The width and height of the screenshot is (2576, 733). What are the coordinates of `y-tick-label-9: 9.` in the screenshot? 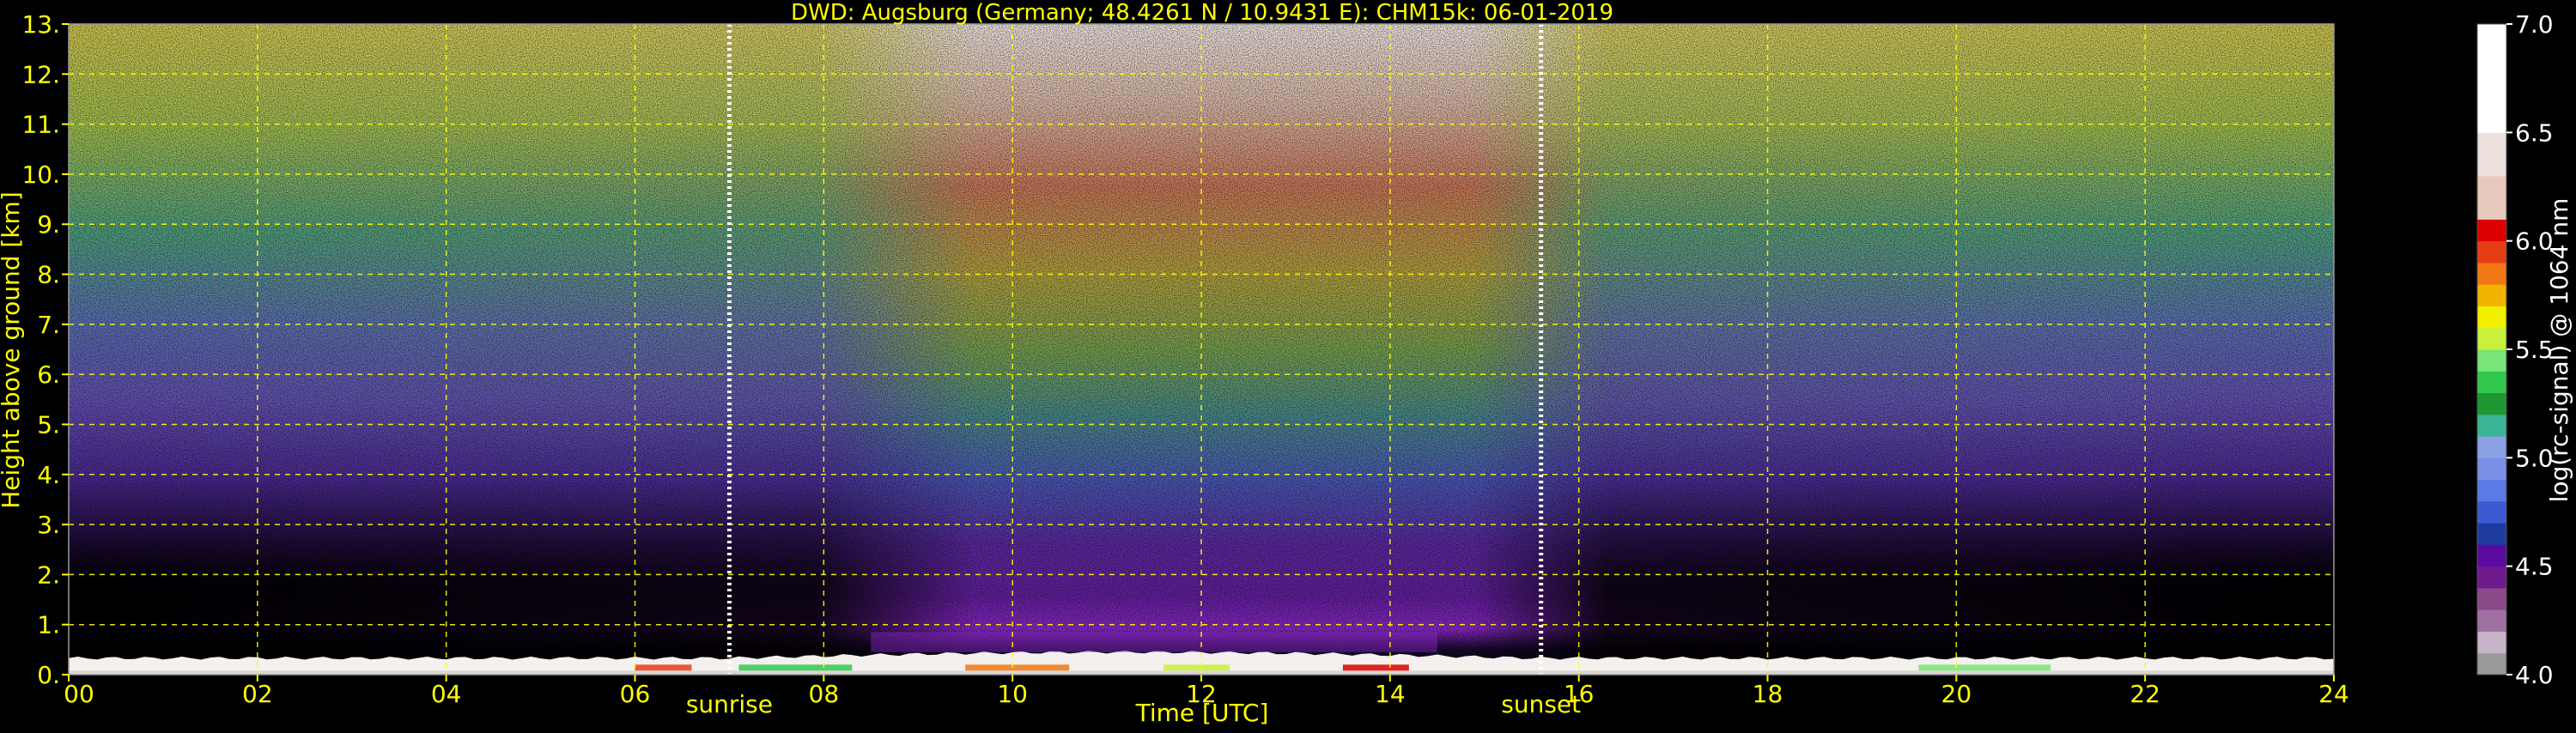 It's located at (48, 224).